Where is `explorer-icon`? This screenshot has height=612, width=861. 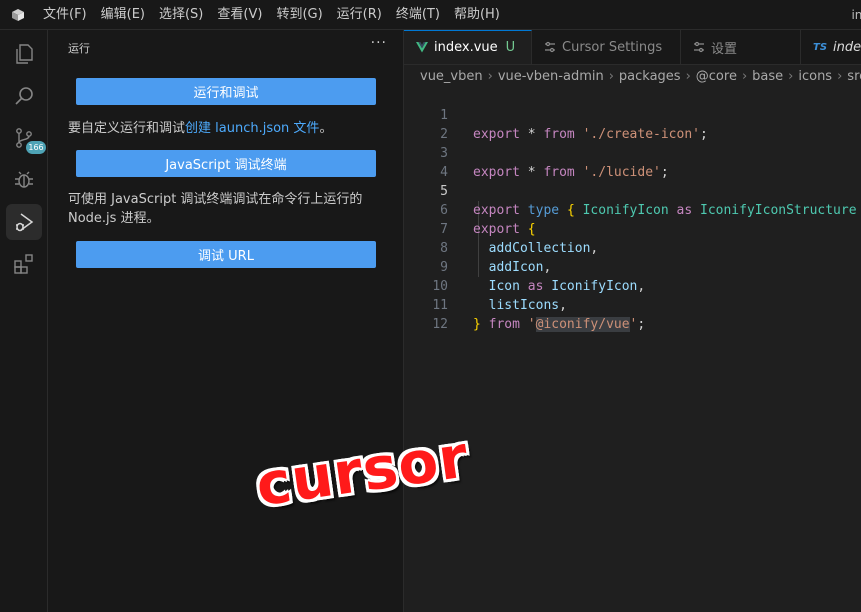
explorer-icon is located at coordinates (24, 54).